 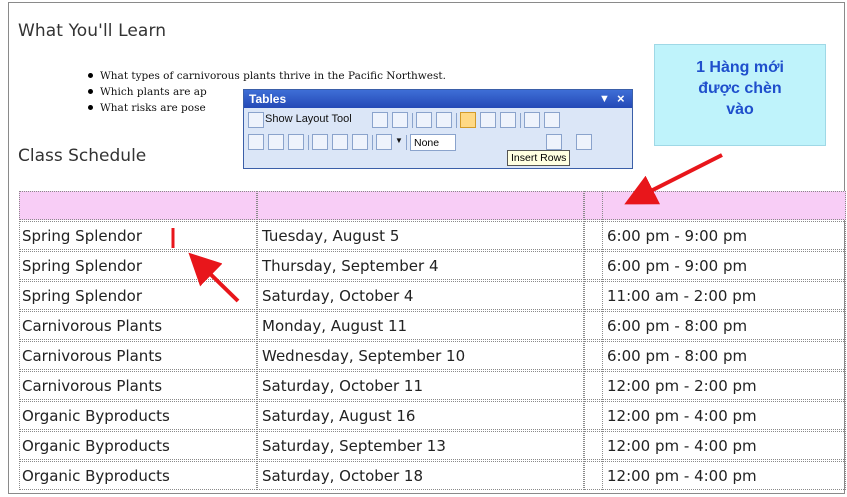 I want to click on chevron-down-icon: ▼, so click(x=399, y=140).